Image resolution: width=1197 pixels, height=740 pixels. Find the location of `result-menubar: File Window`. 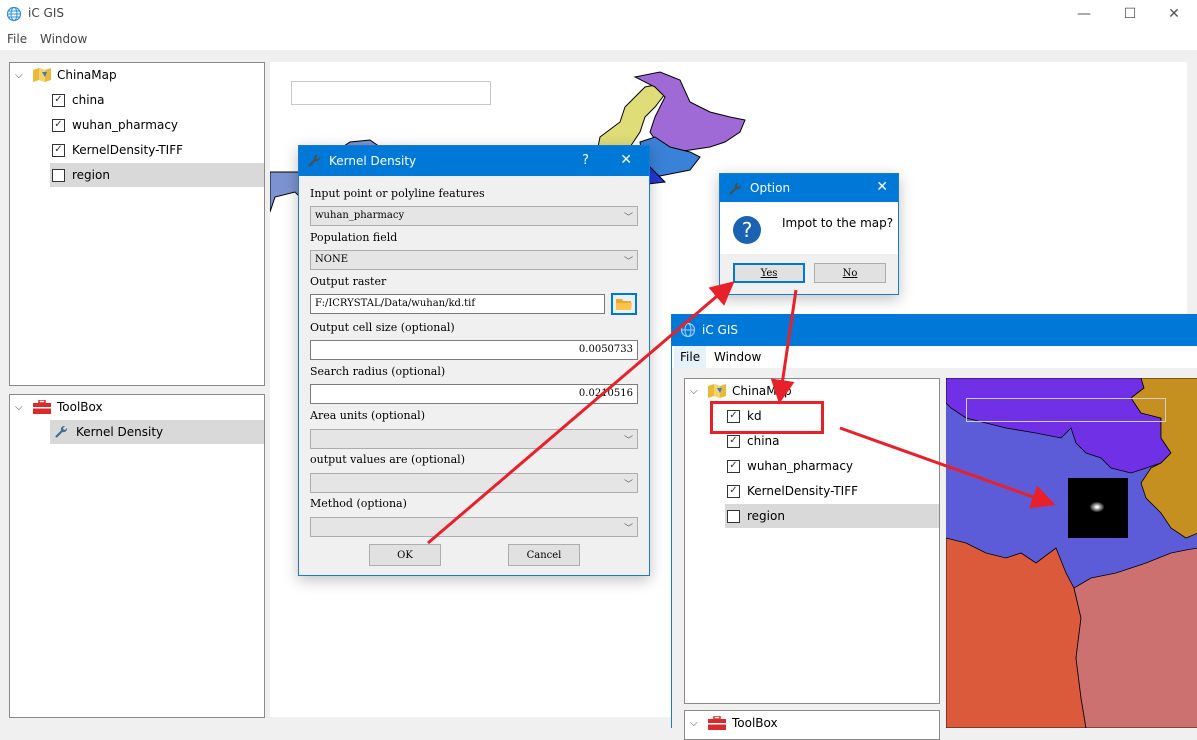

result-menubar: File Window is located at coordinates (934, 357).